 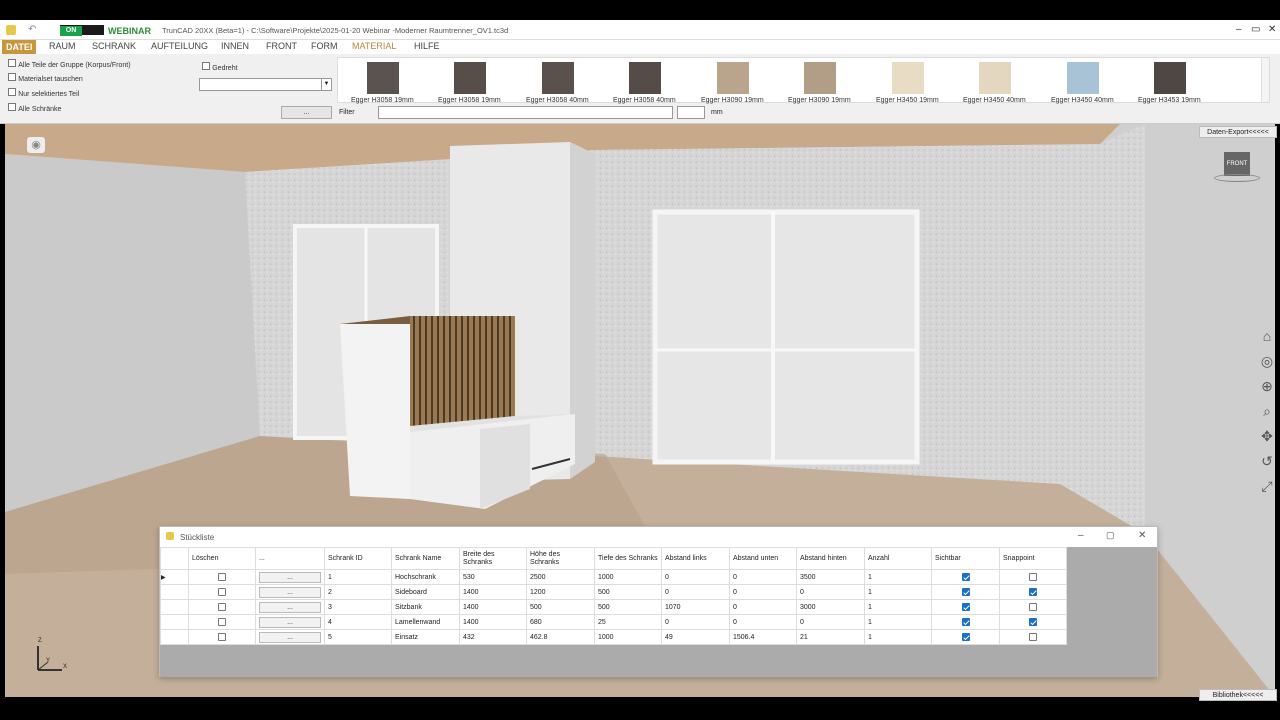 I want to click on table-row: ... 3 Sitzbank 1400 500 500 1070 0 3000 1, so click(x=613, y=607).